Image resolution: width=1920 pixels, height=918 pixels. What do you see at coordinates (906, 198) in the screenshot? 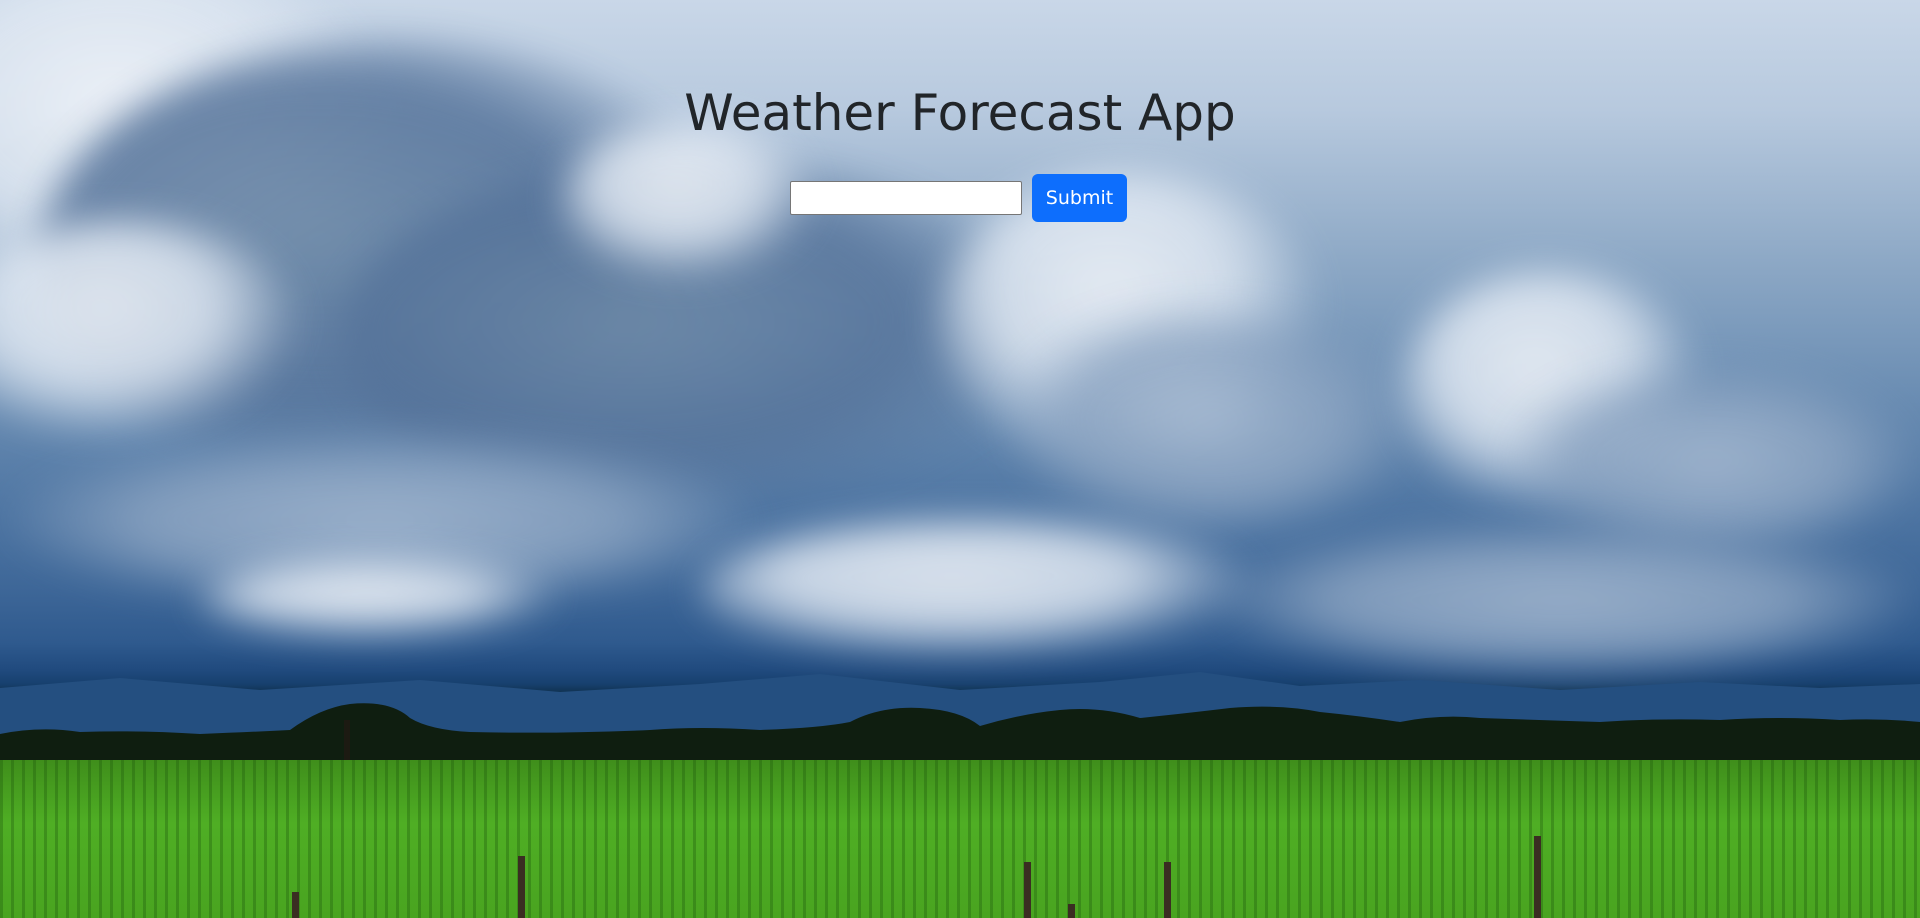
I see `city-input` at bounding box center [906, 198].